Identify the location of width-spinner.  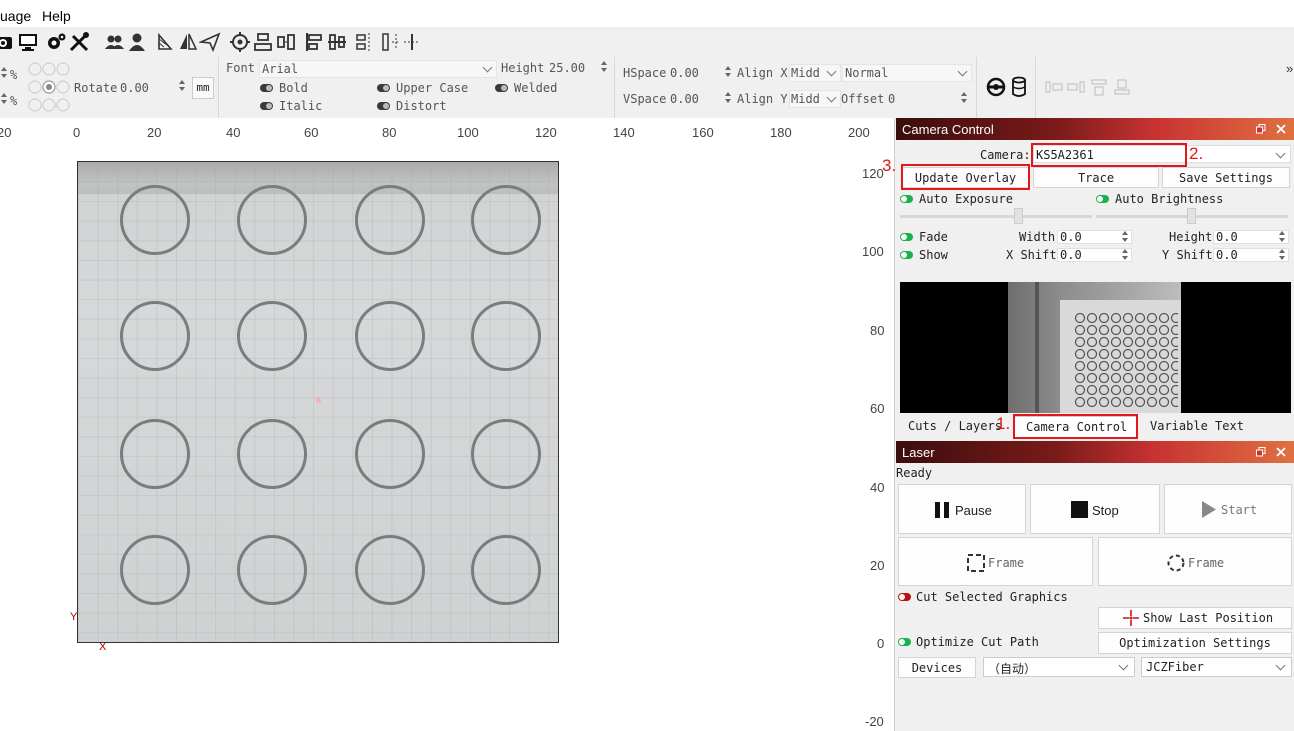
(1125, 237).